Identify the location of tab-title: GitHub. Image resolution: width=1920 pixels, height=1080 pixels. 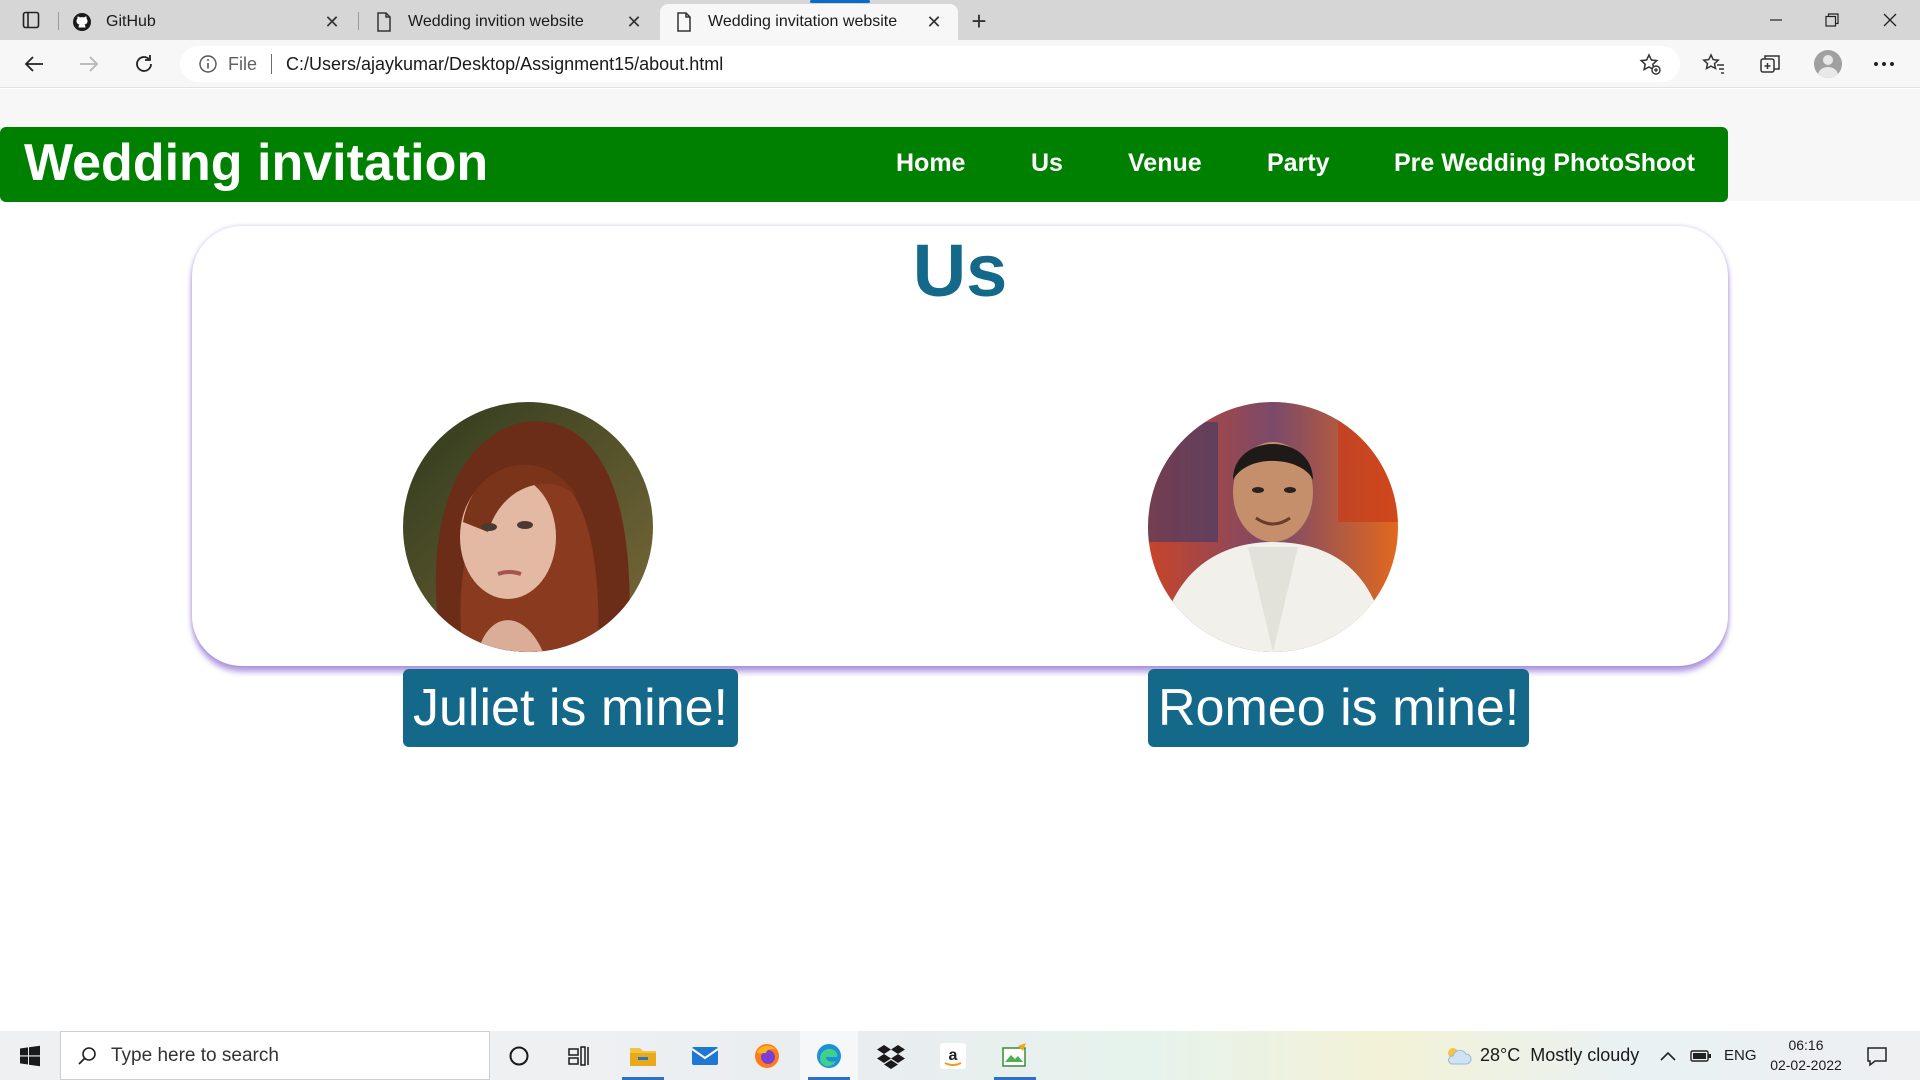
(131, 21).